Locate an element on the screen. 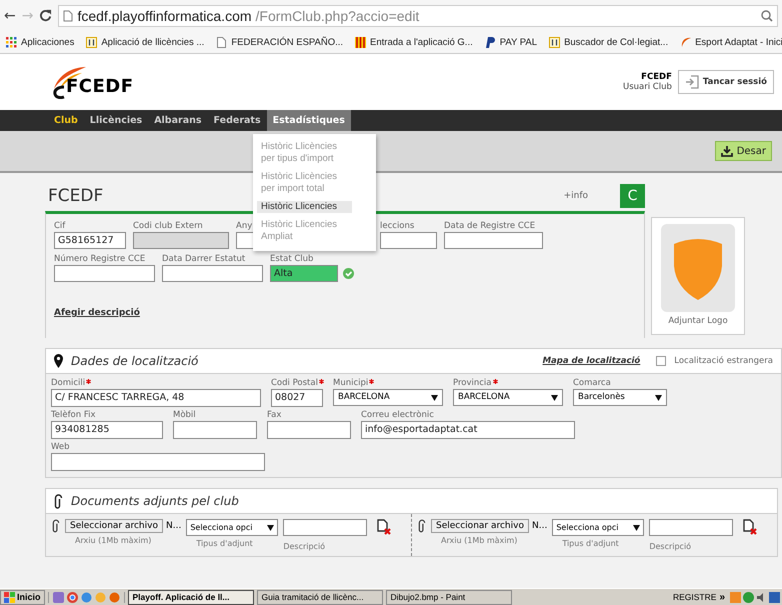  bookmark-link: Esport Adaptat - Inici is located at coordinates (738, 42).